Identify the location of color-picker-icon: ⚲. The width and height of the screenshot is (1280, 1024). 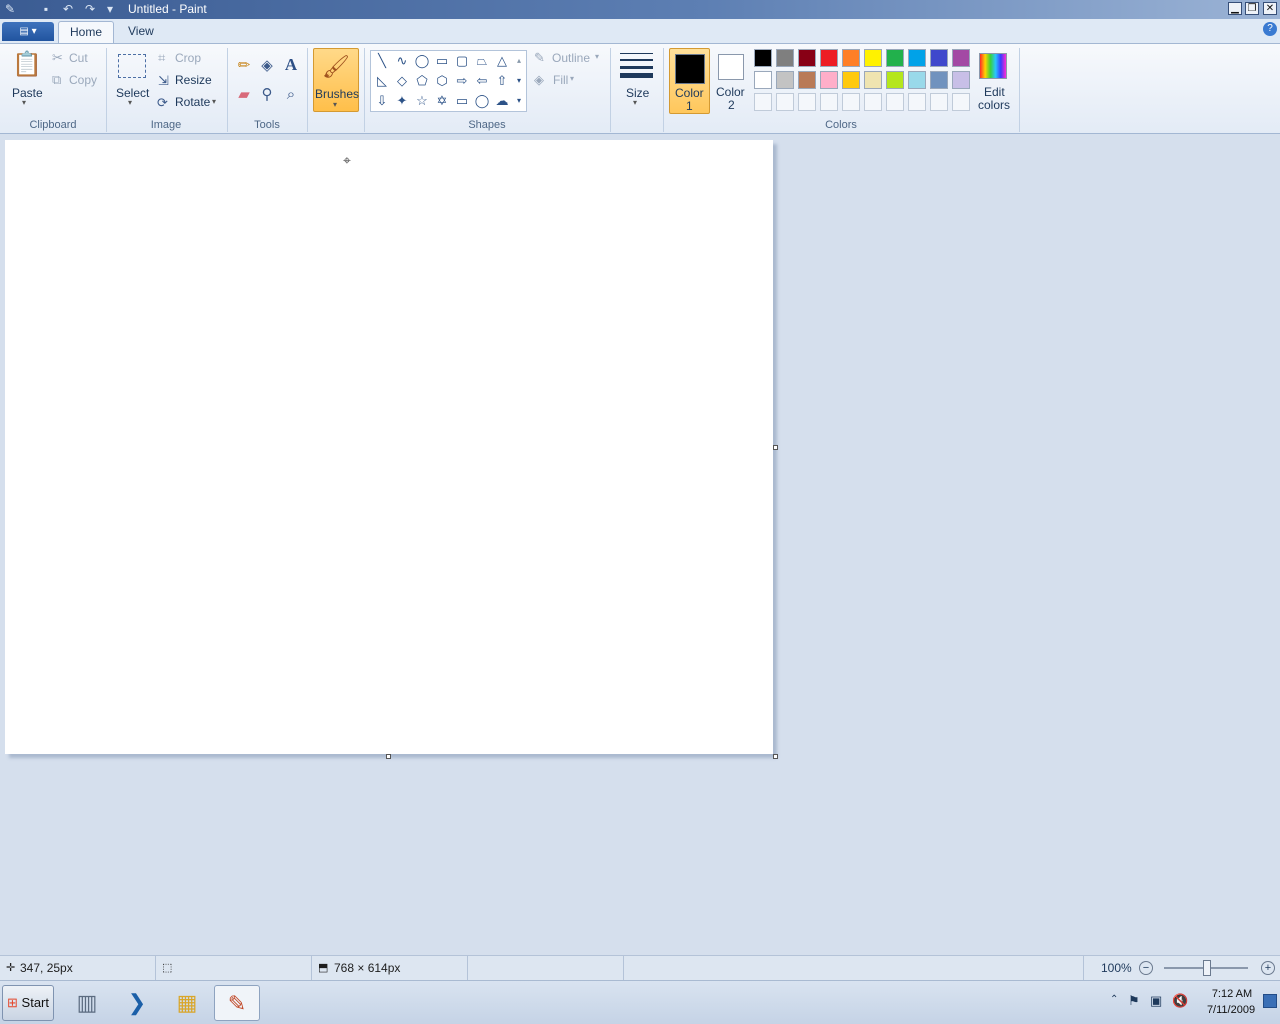
(267, 94).